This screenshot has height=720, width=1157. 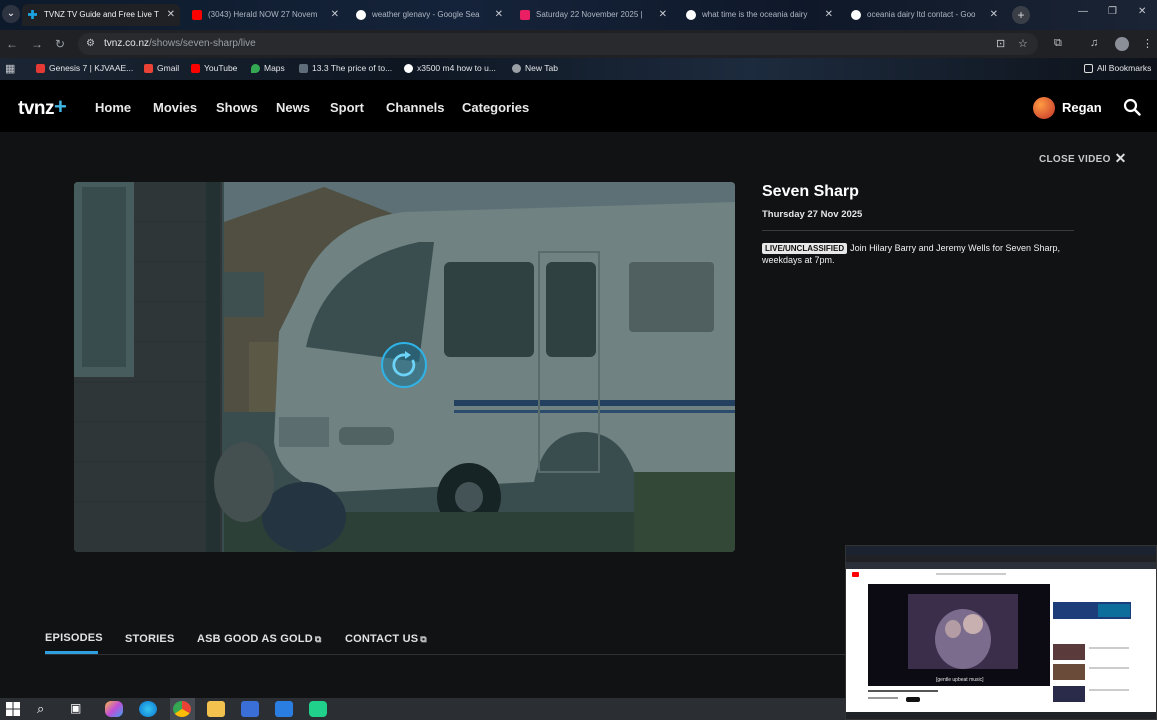 I want to click on taskbar-search-icon: ⌕, so click(x=46, y=709).